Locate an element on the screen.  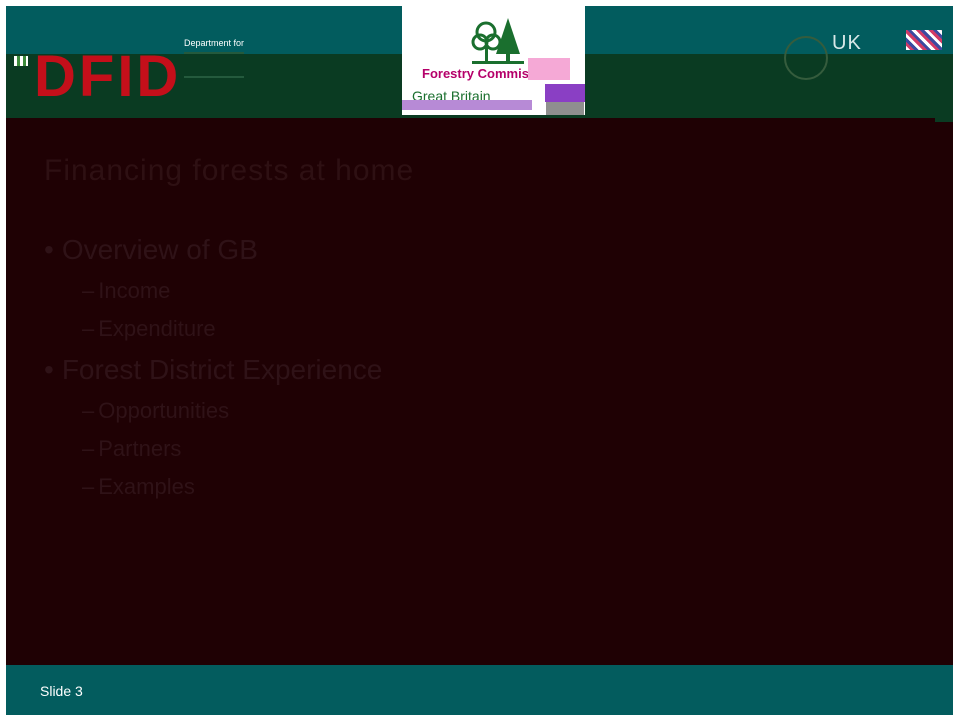
bullet-item: • Forest District Experience is located at coordinates (213, 370).